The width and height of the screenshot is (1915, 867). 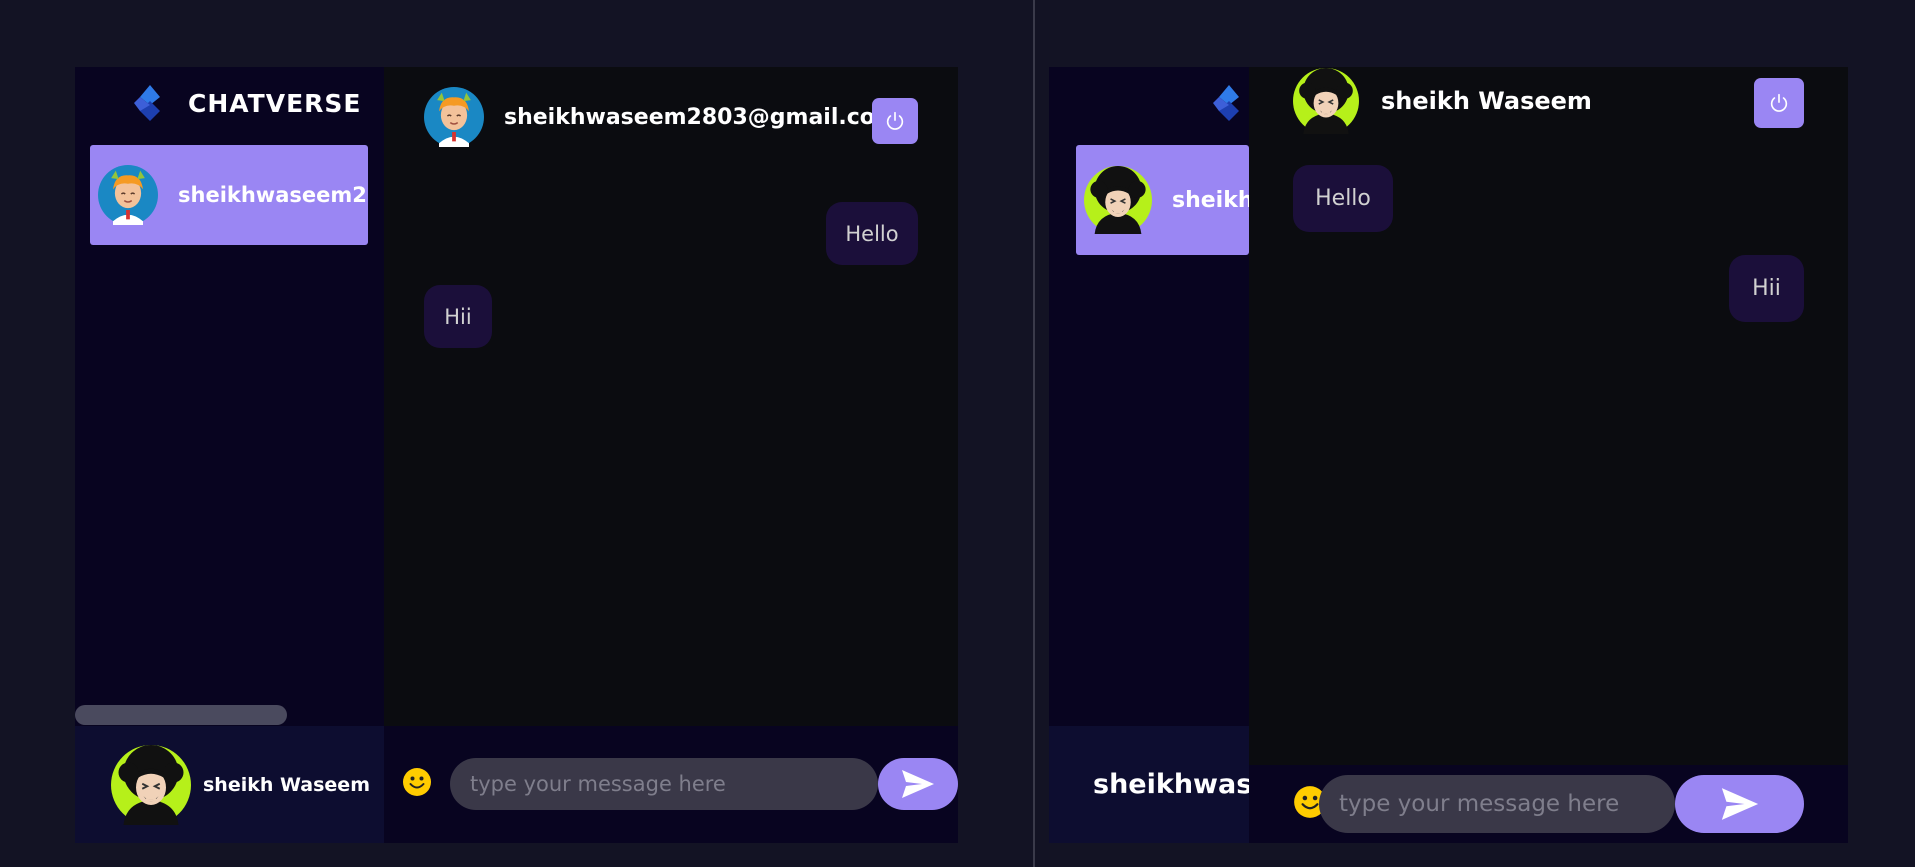 I want to click on brand, so click(x=1229, y=103).